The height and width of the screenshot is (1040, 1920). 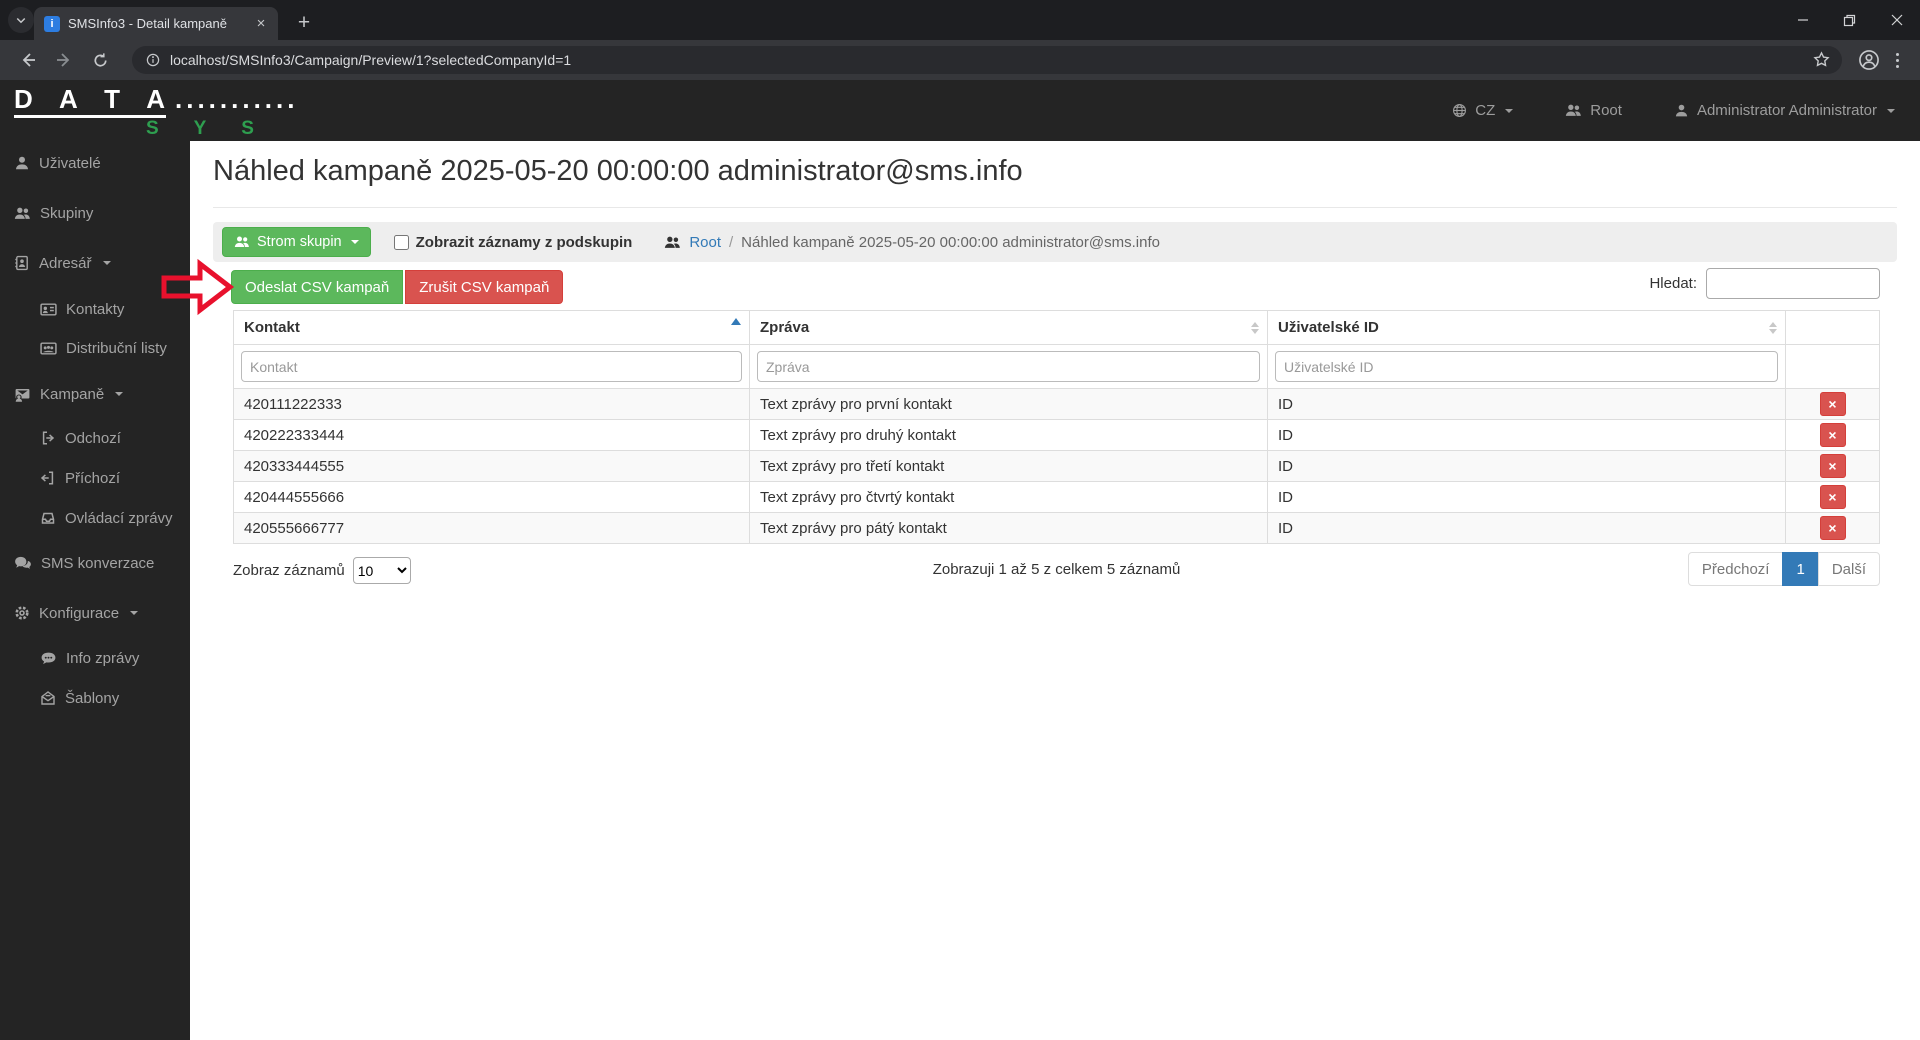 What do you see at coordinates (484, 287) in the screenshot?
I see `cancel-csv-button: Zrušit CSV kampaň` at bounding box center [484, 287].